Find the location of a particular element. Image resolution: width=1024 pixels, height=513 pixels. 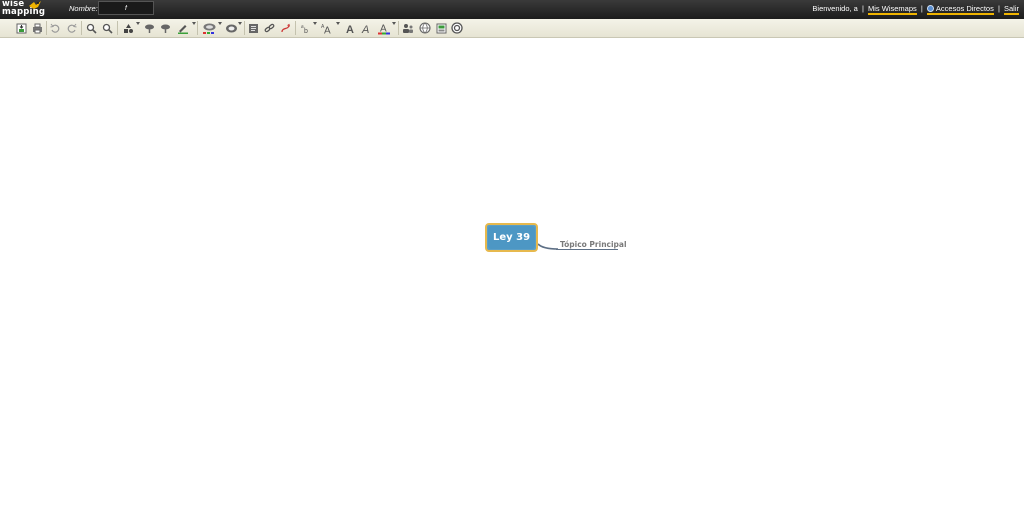

zoom-in-icon is located at coordinates (91, 28).